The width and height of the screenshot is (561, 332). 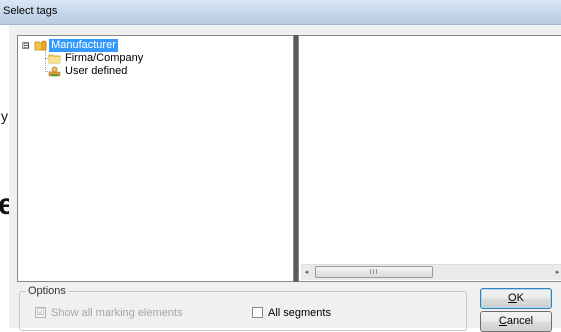 What do you see at coordinates (40, 45) in the screenshot?
I see `database-folder-icon` at bounding box center [40, 45].